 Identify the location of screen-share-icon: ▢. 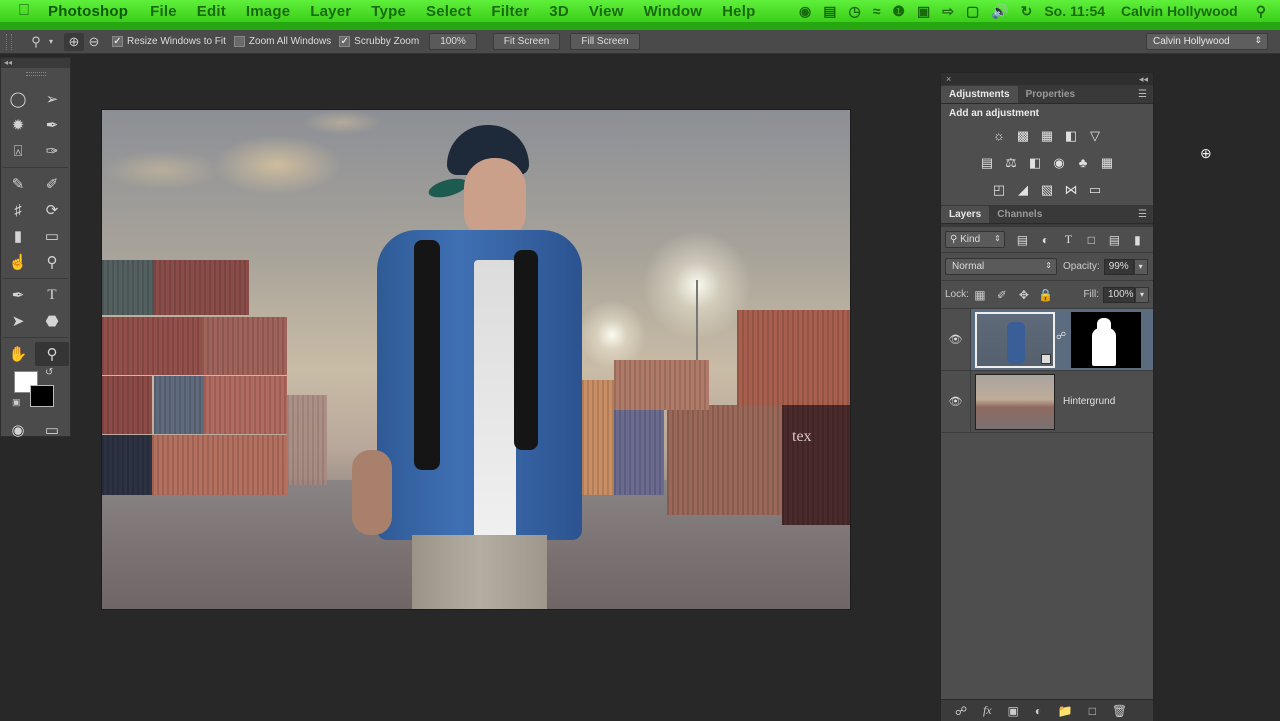
(972, 11).